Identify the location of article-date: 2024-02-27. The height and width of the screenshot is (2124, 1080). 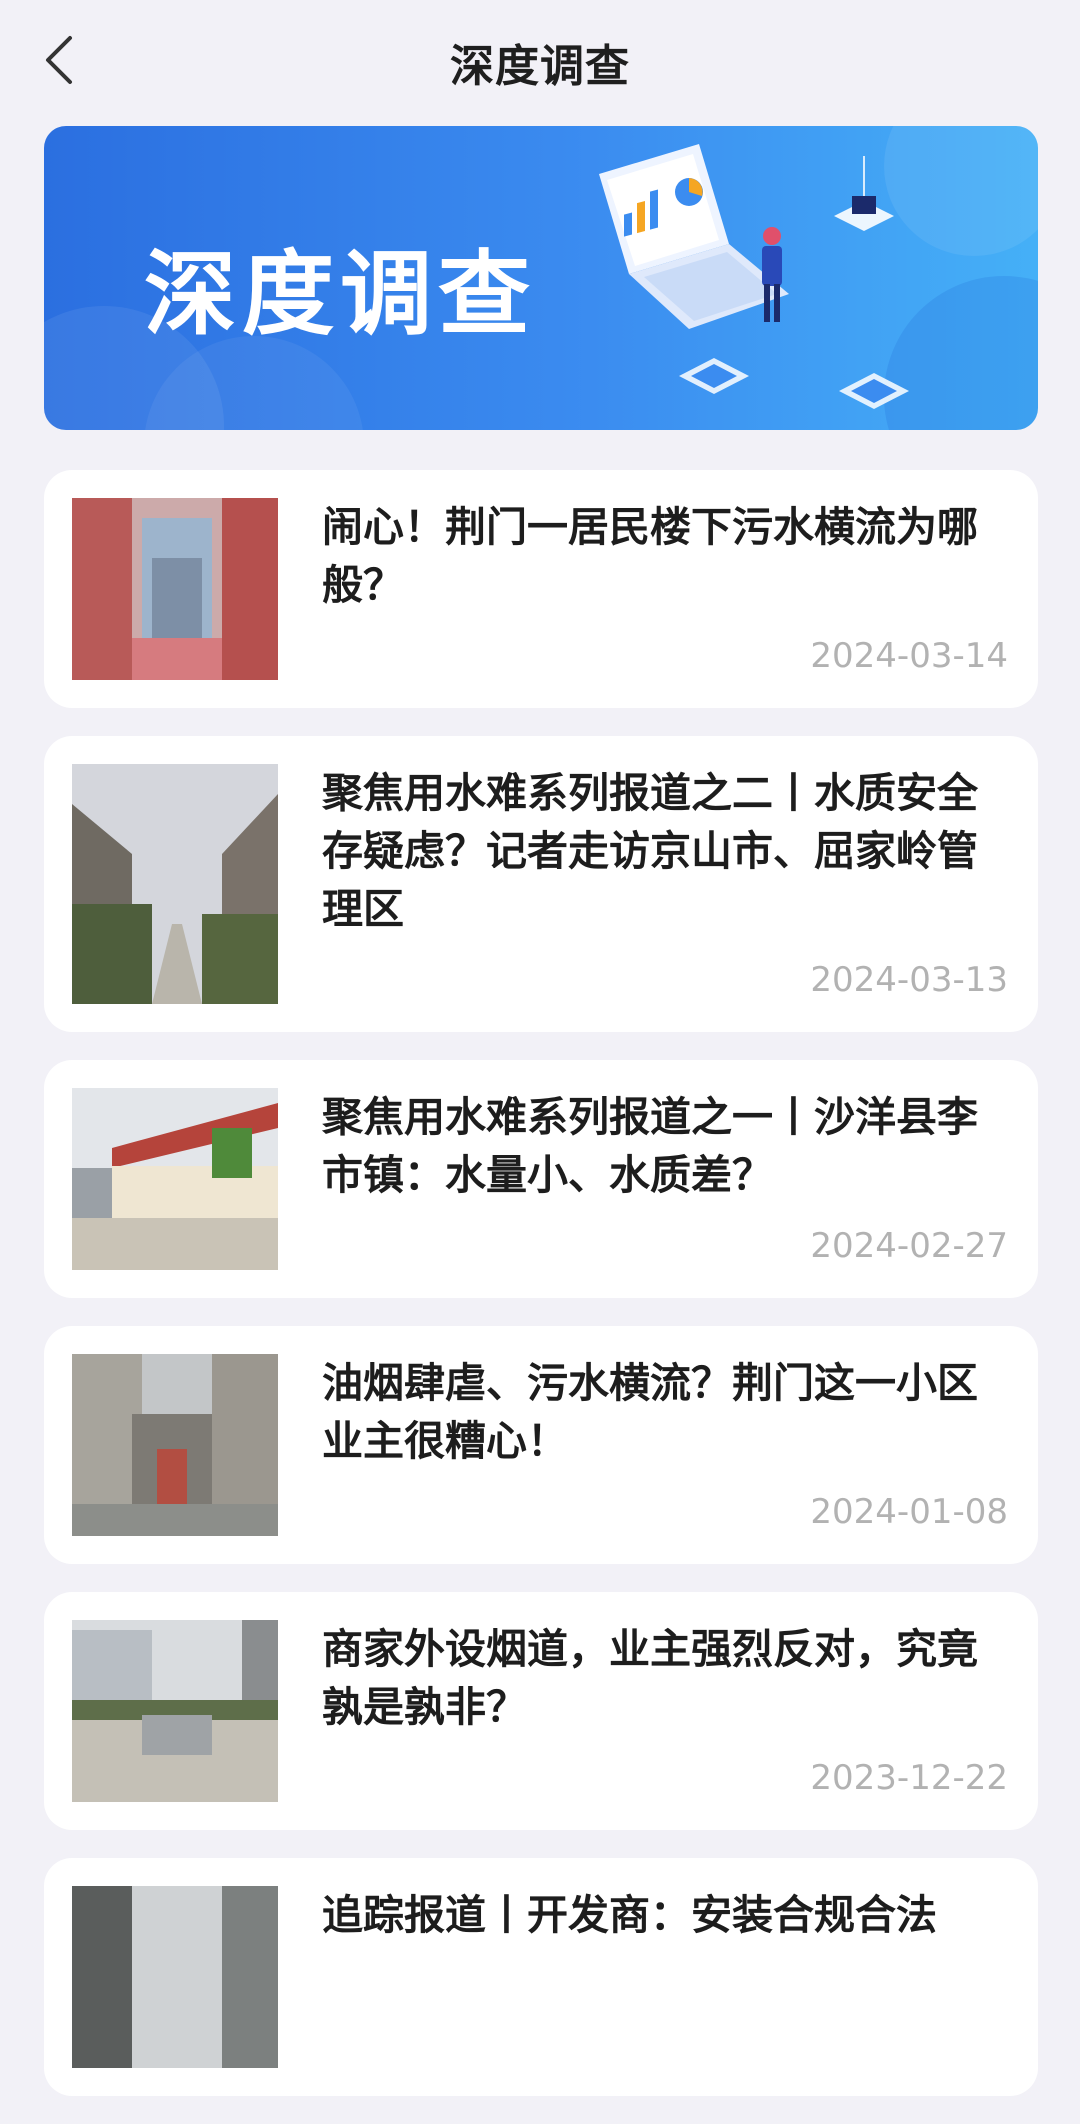
(909, 1246).